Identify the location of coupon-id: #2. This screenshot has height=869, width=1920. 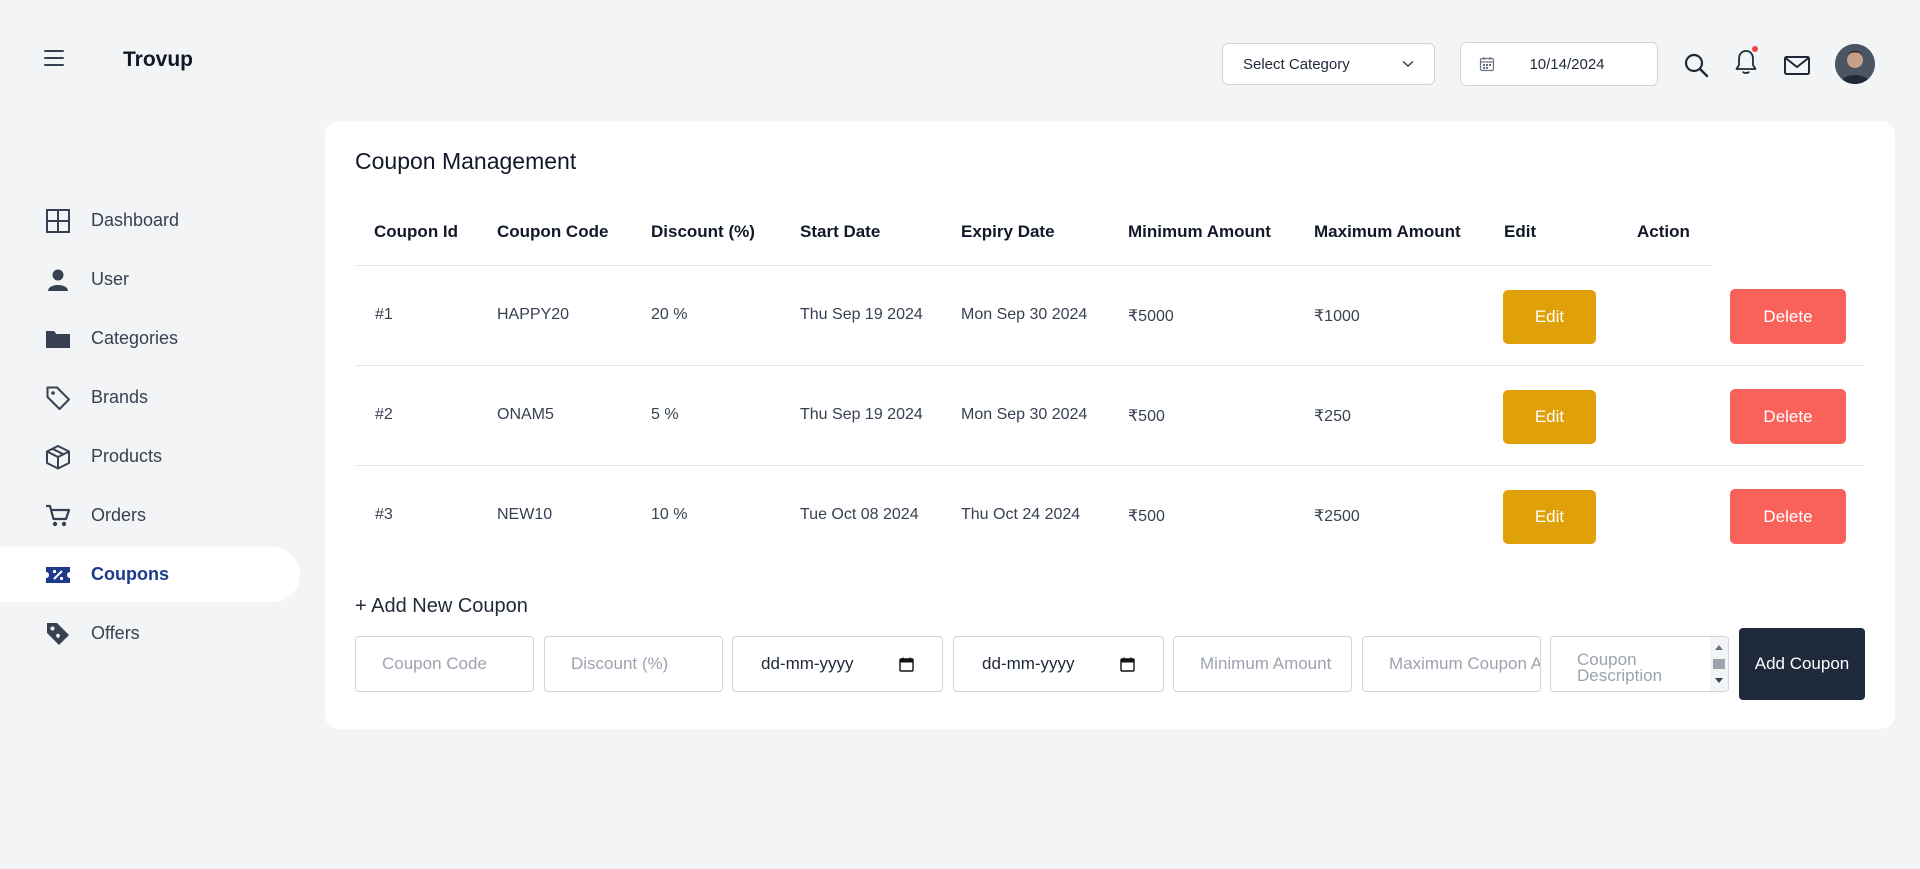
(384, 414).